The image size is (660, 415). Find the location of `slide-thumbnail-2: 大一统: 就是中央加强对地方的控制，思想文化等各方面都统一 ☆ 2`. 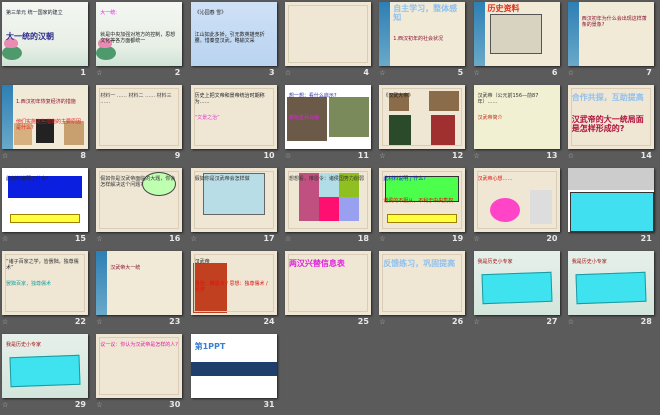

slide-thumbnail-2: 大一统: 就是中央加强对地方的控制，思想文化等各方面都统一 ☆ 2 is located at coordinates (141, 41).